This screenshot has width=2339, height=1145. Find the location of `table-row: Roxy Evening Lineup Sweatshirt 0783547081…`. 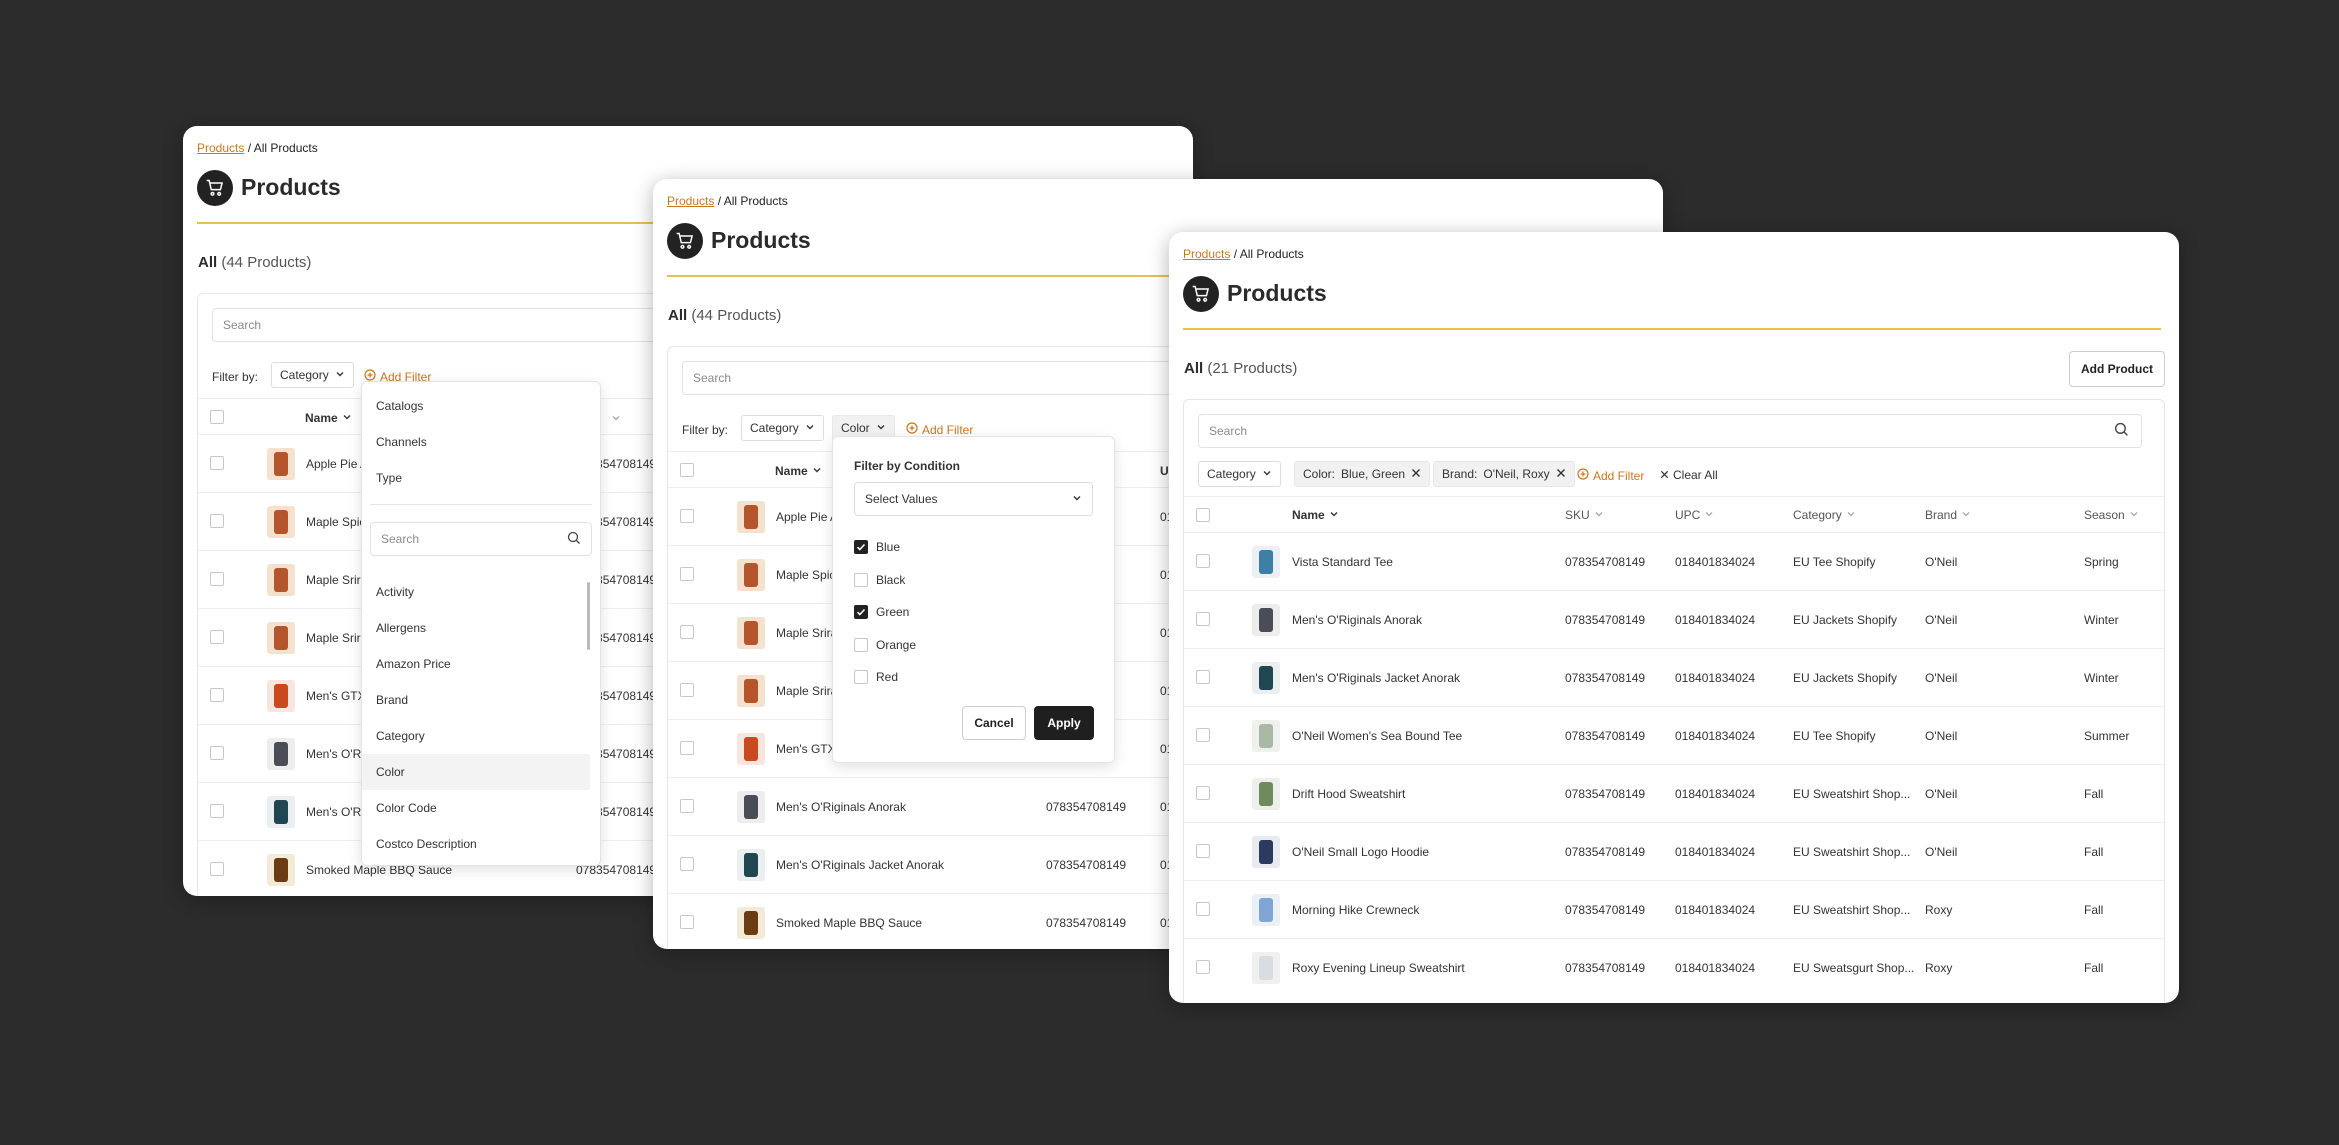

table-row: Roxy Evening Lineup Sweatshirt 0783547081… is located at coordinates (1674, 967).